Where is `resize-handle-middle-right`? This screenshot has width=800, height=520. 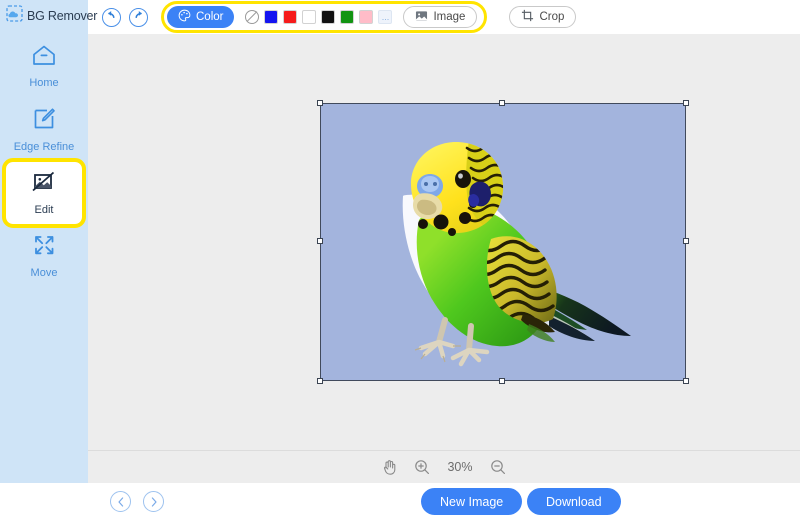 resize-handle-middle-right is located at coordinates (686, 241).